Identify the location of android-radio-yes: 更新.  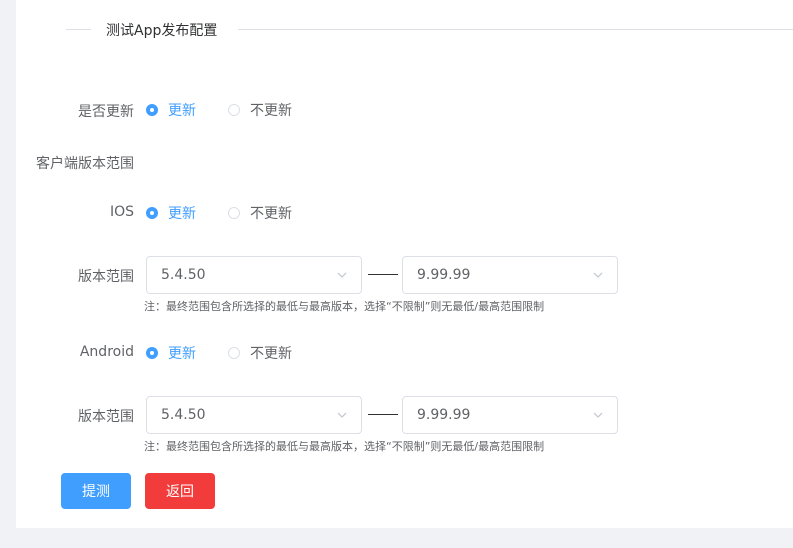
(171, 353).